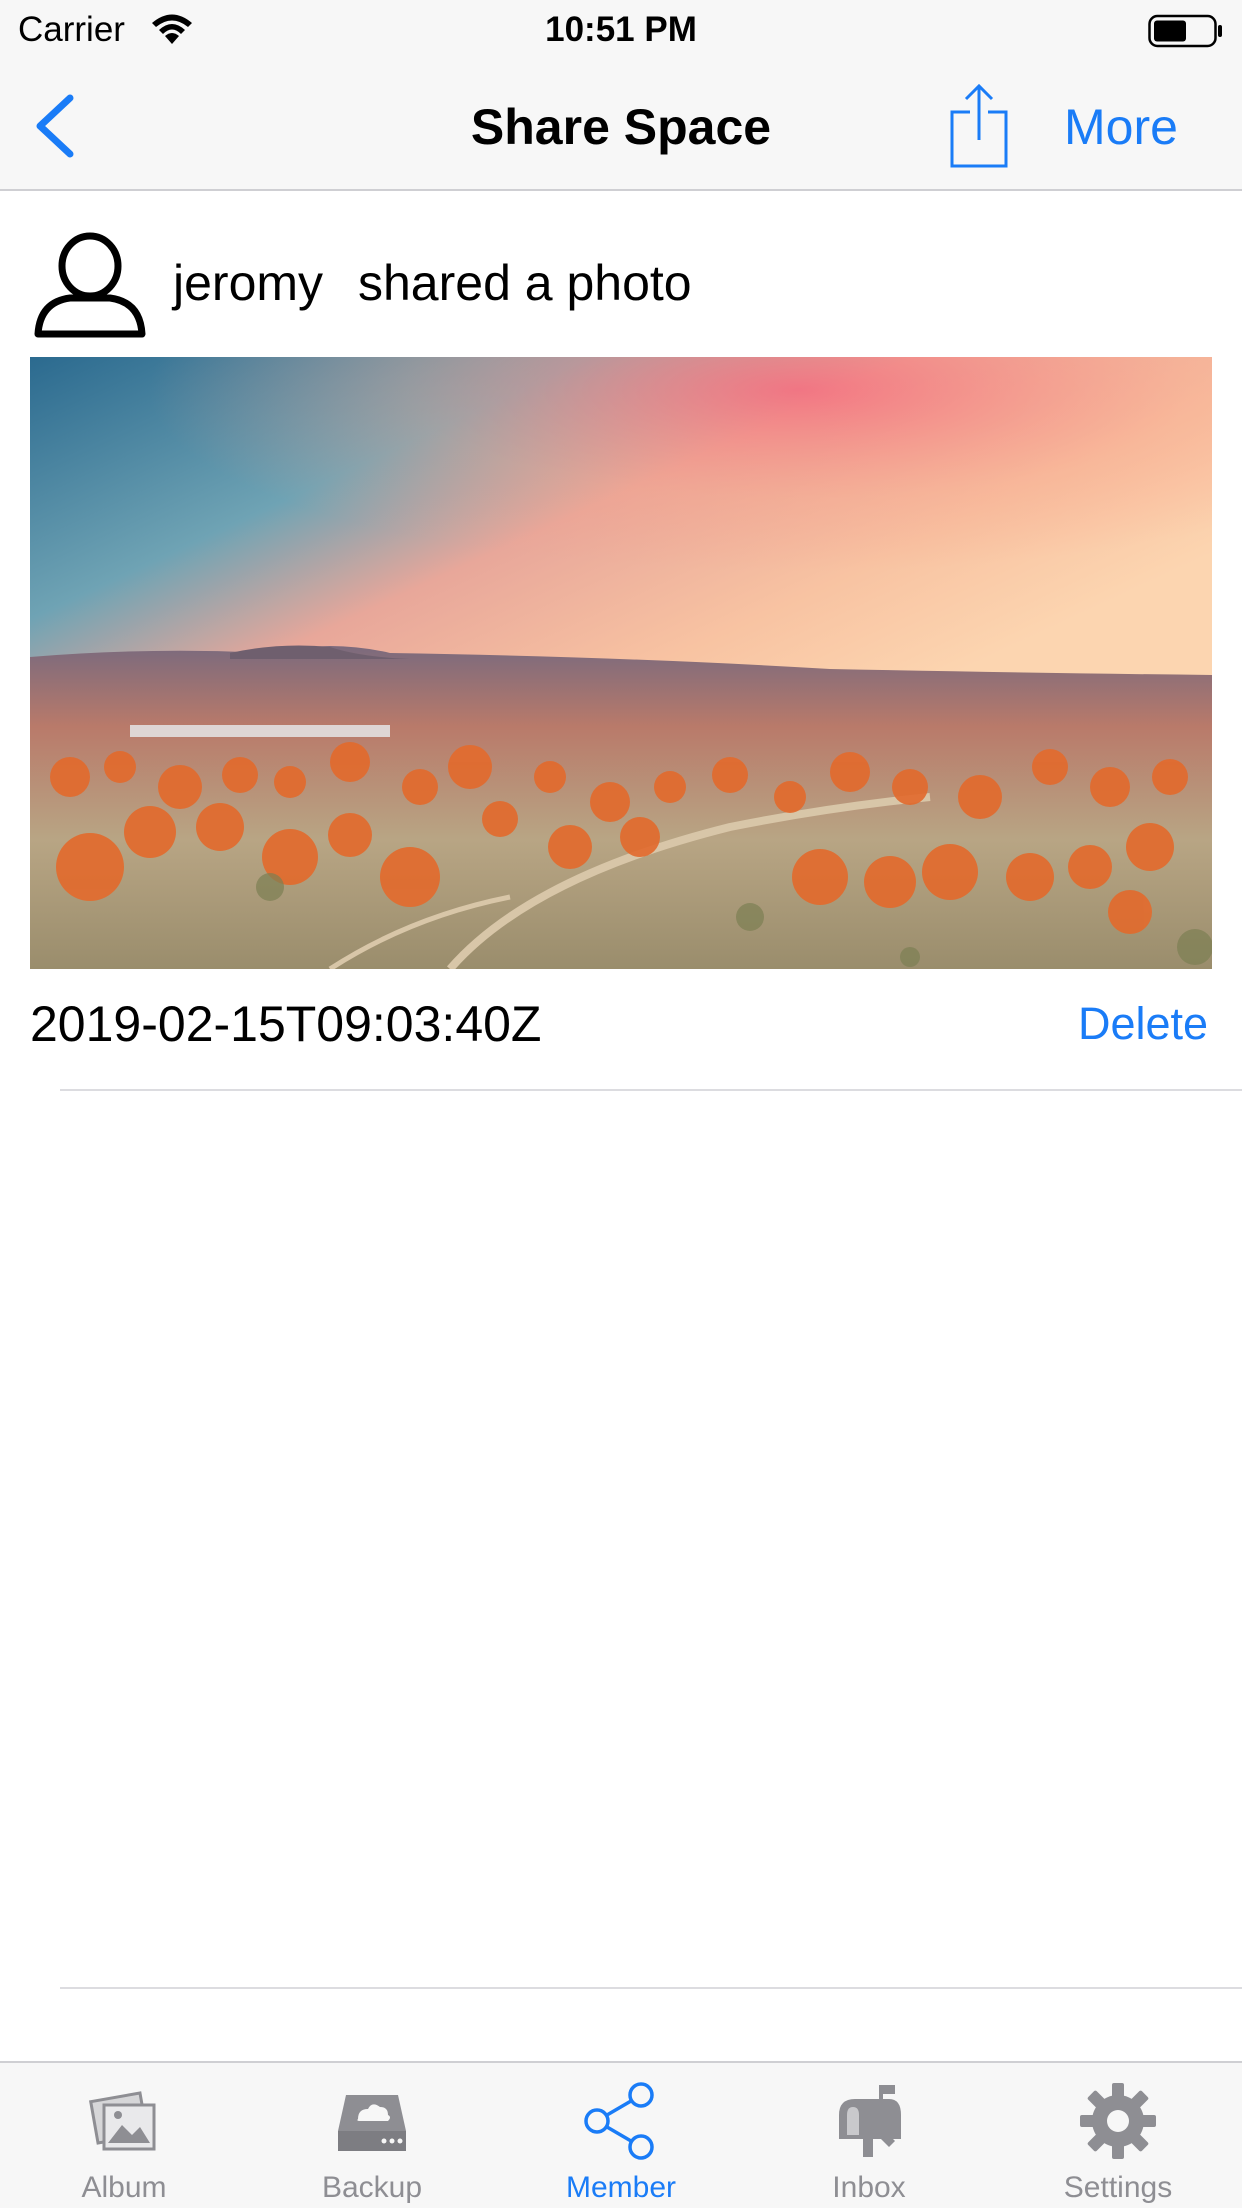 Image resolution: width=1242 pixels, height=2208 pixels. Describe the element at coordinates (248, 283) in the screenshot. I see `post-author-name: jeromy` at that location.